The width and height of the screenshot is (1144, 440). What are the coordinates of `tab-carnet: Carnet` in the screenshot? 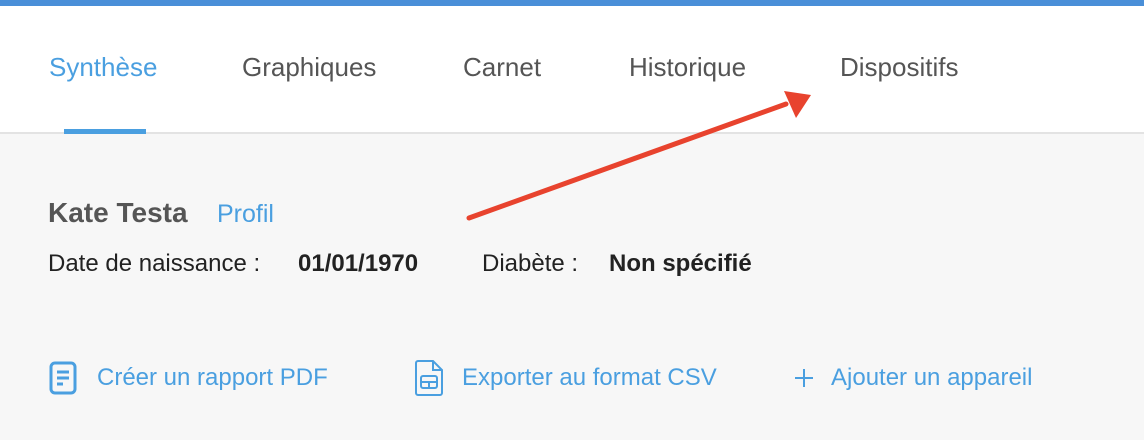 It's located at (502, 67).